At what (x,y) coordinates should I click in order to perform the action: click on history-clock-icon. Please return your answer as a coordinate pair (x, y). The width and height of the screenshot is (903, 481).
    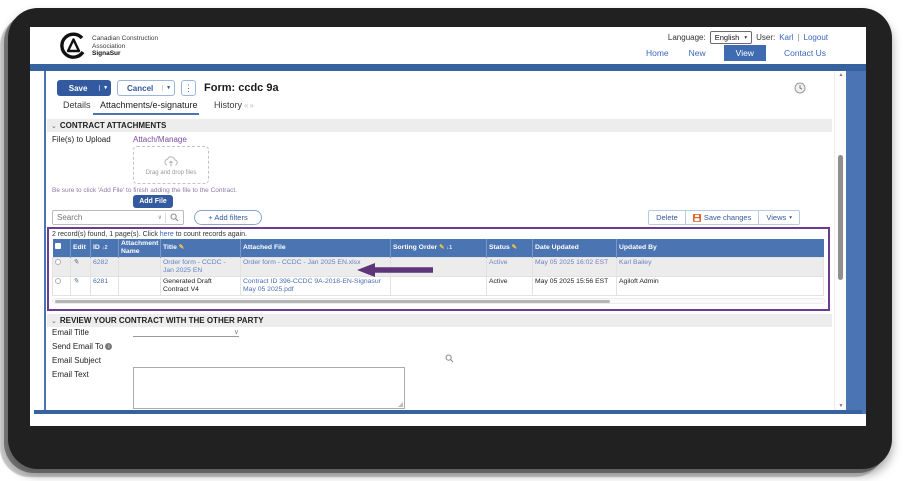
    Looking at the image, I should click on (800, 90).